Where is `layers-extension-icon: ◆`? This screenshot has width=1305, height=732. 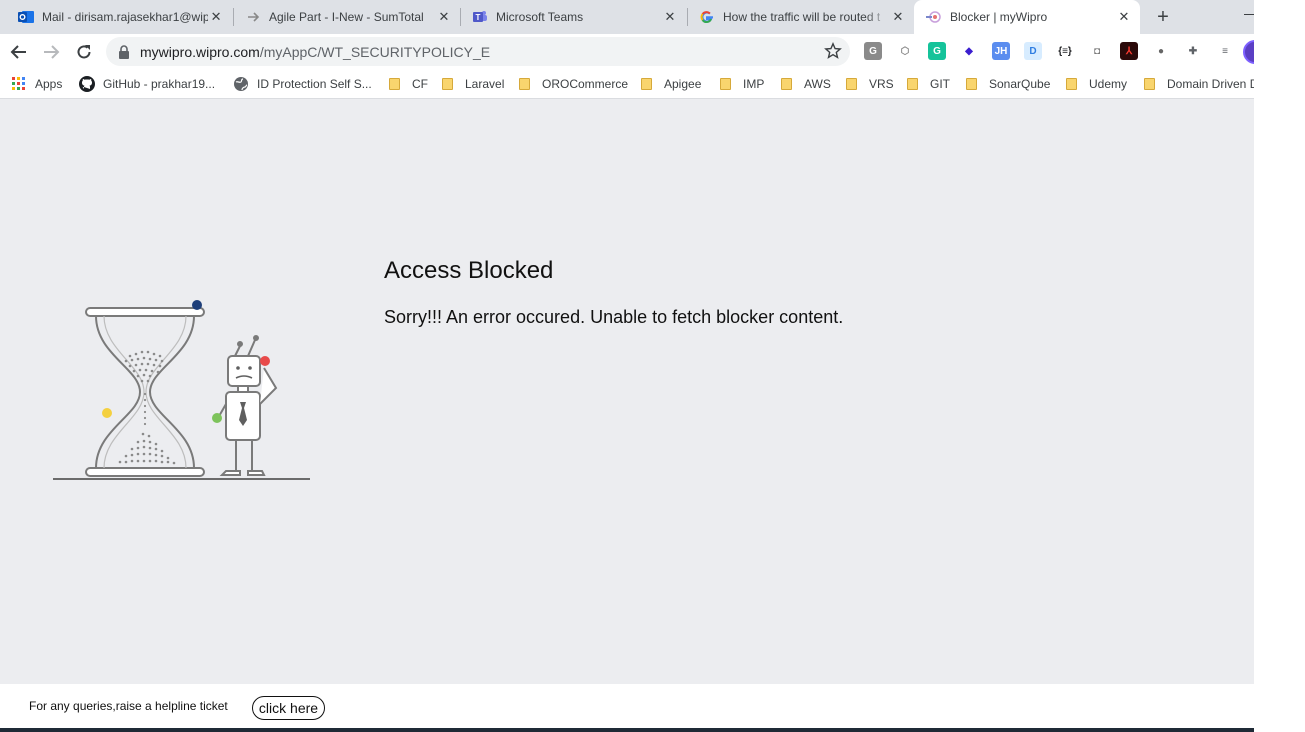 layers-extension-icon: ◆ is located at coordinates (969, 51).